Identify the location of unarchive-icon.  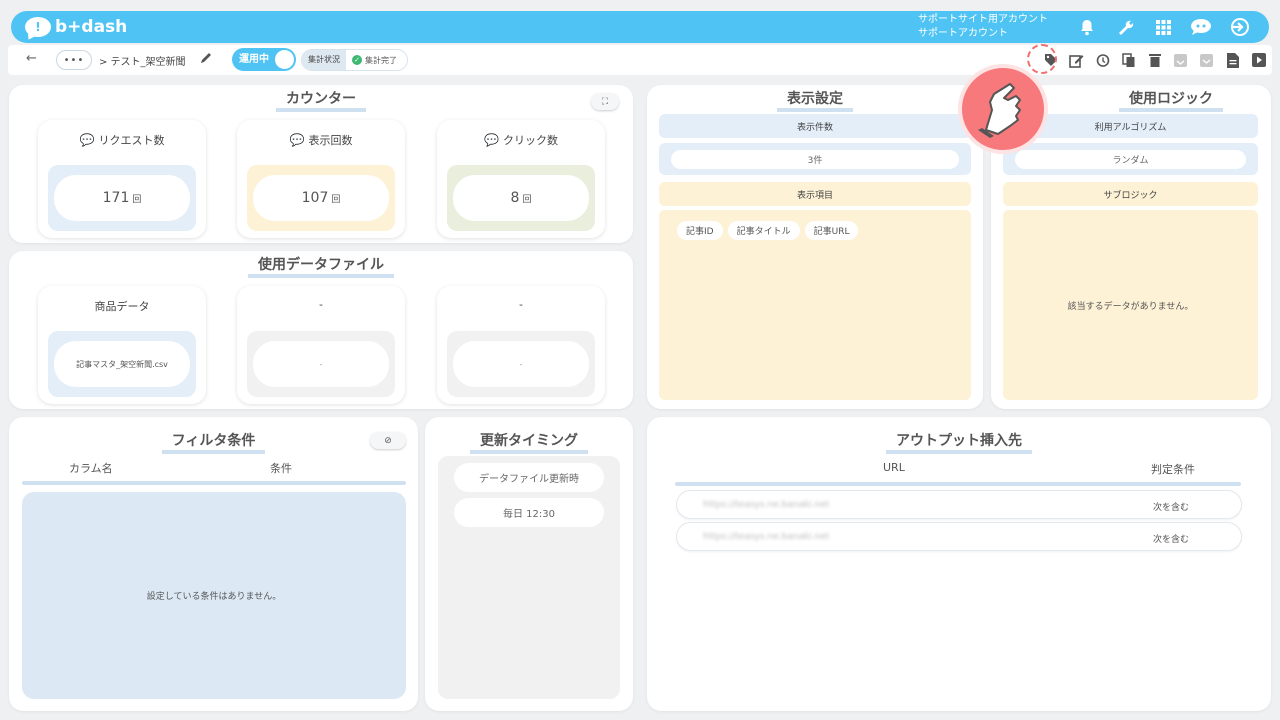
(1206, 60).